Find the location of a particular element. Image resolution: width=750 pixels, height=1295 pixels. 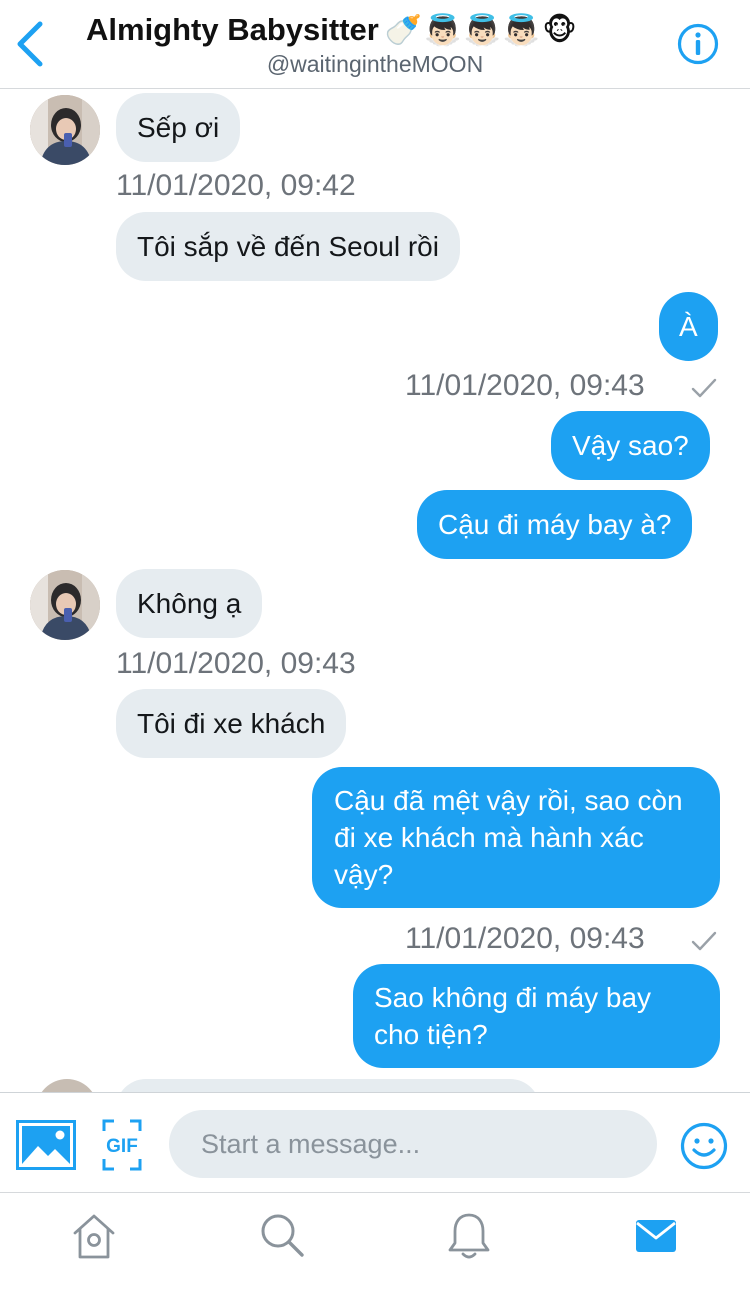

search-icon is located at coordinates (282, 1235).